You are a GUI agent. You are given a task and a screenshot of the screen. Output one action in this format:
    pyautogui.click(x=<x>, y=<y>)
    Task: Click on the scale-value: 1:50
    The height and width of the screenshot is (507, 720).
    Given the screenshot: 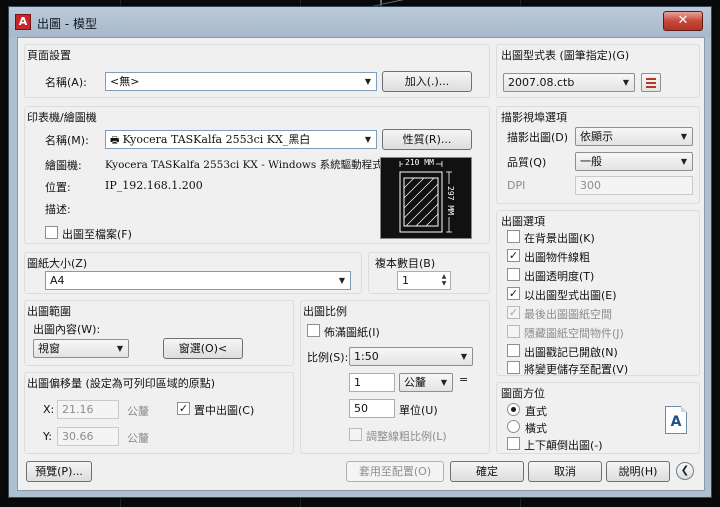 What is the action you would take?
    pyautogui.click(x=366, y=356)
    